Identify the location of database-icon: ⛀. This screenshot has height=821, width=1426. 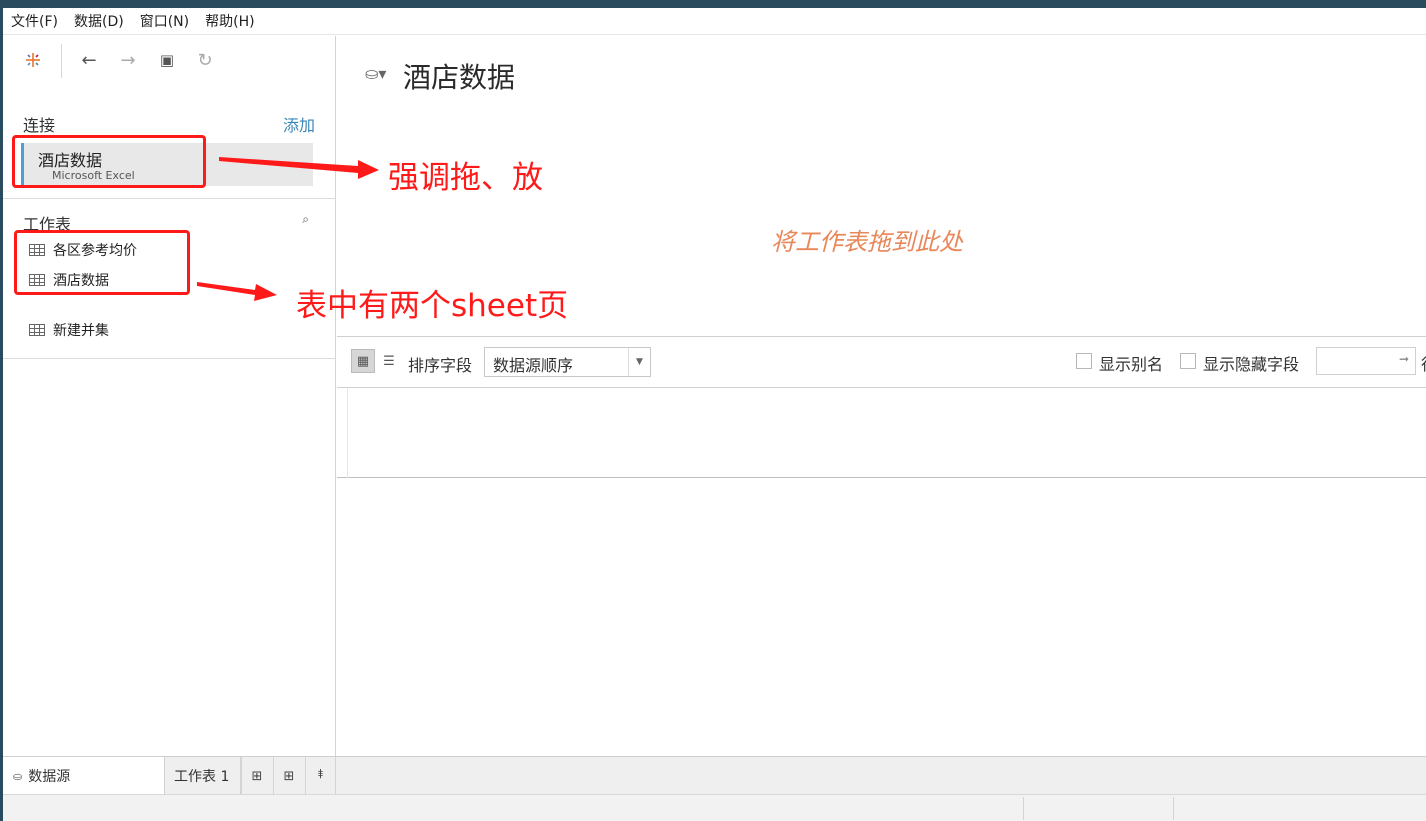
(18, 776).